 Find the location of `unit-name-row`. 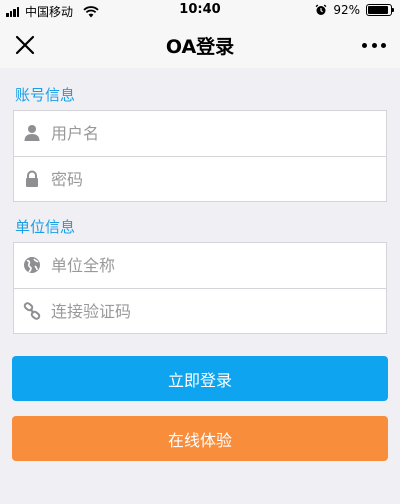

unit-name-row is located at coordinates (200, 265).